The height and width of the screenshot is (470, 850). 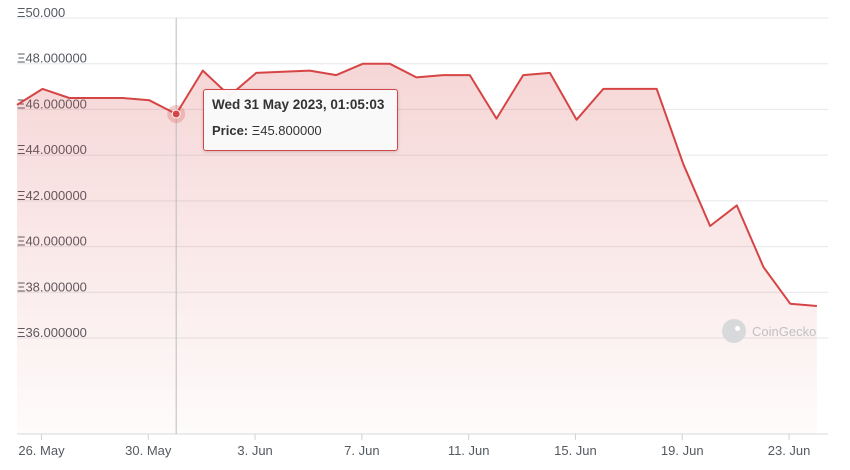 What do you see at coordinates (52, 58) in the screenshot?
I see `y-tick-label: Ξ48.000000` at bounding box center [52, 58].